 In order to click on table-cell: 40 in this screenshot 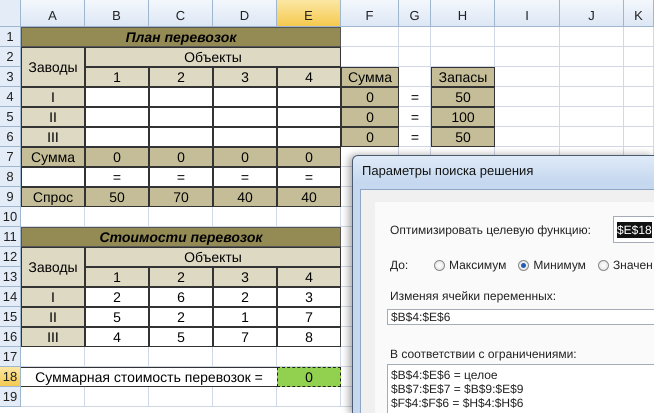, I will do `click(245, 197)`.